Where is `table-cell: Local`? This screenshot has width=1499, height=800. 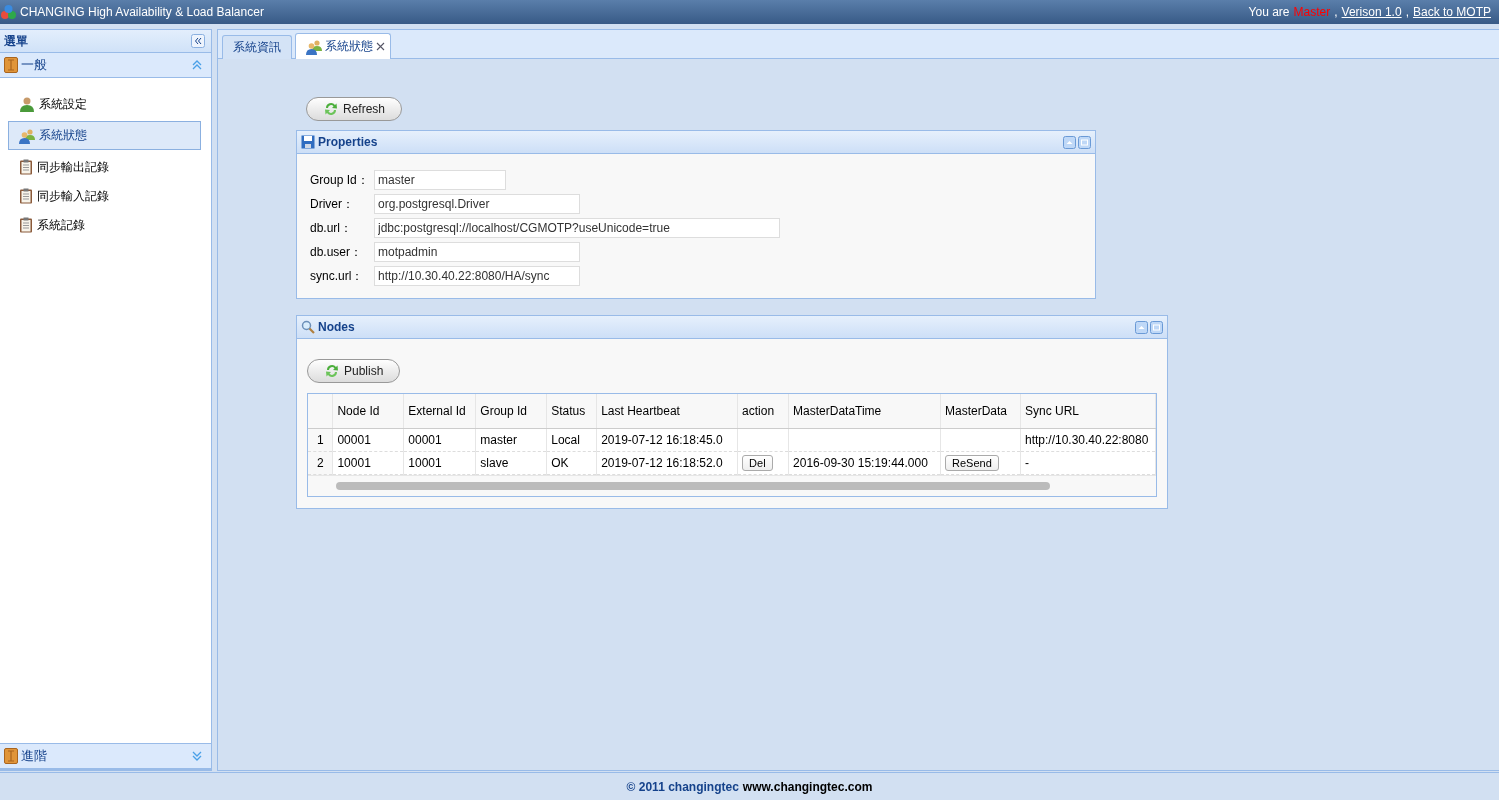 table-cell: Local is located at coordinates (571, 440).